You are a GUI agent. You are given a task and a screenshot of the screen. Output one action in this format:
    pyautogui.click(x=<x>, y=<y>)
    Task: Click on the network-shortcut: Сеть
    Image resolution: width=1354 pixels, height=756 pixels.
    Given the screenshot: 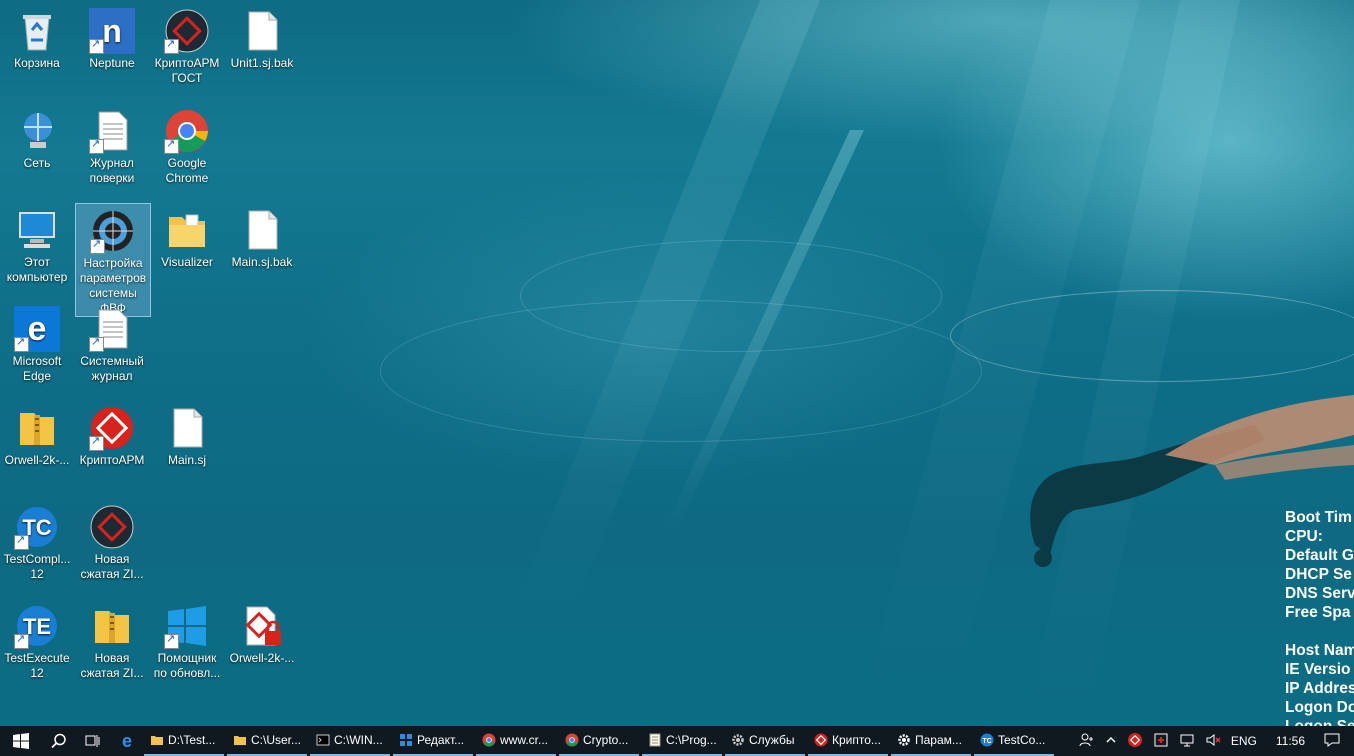 What is the action you would take?
    pyautogui.click(x=37, y=137)
    